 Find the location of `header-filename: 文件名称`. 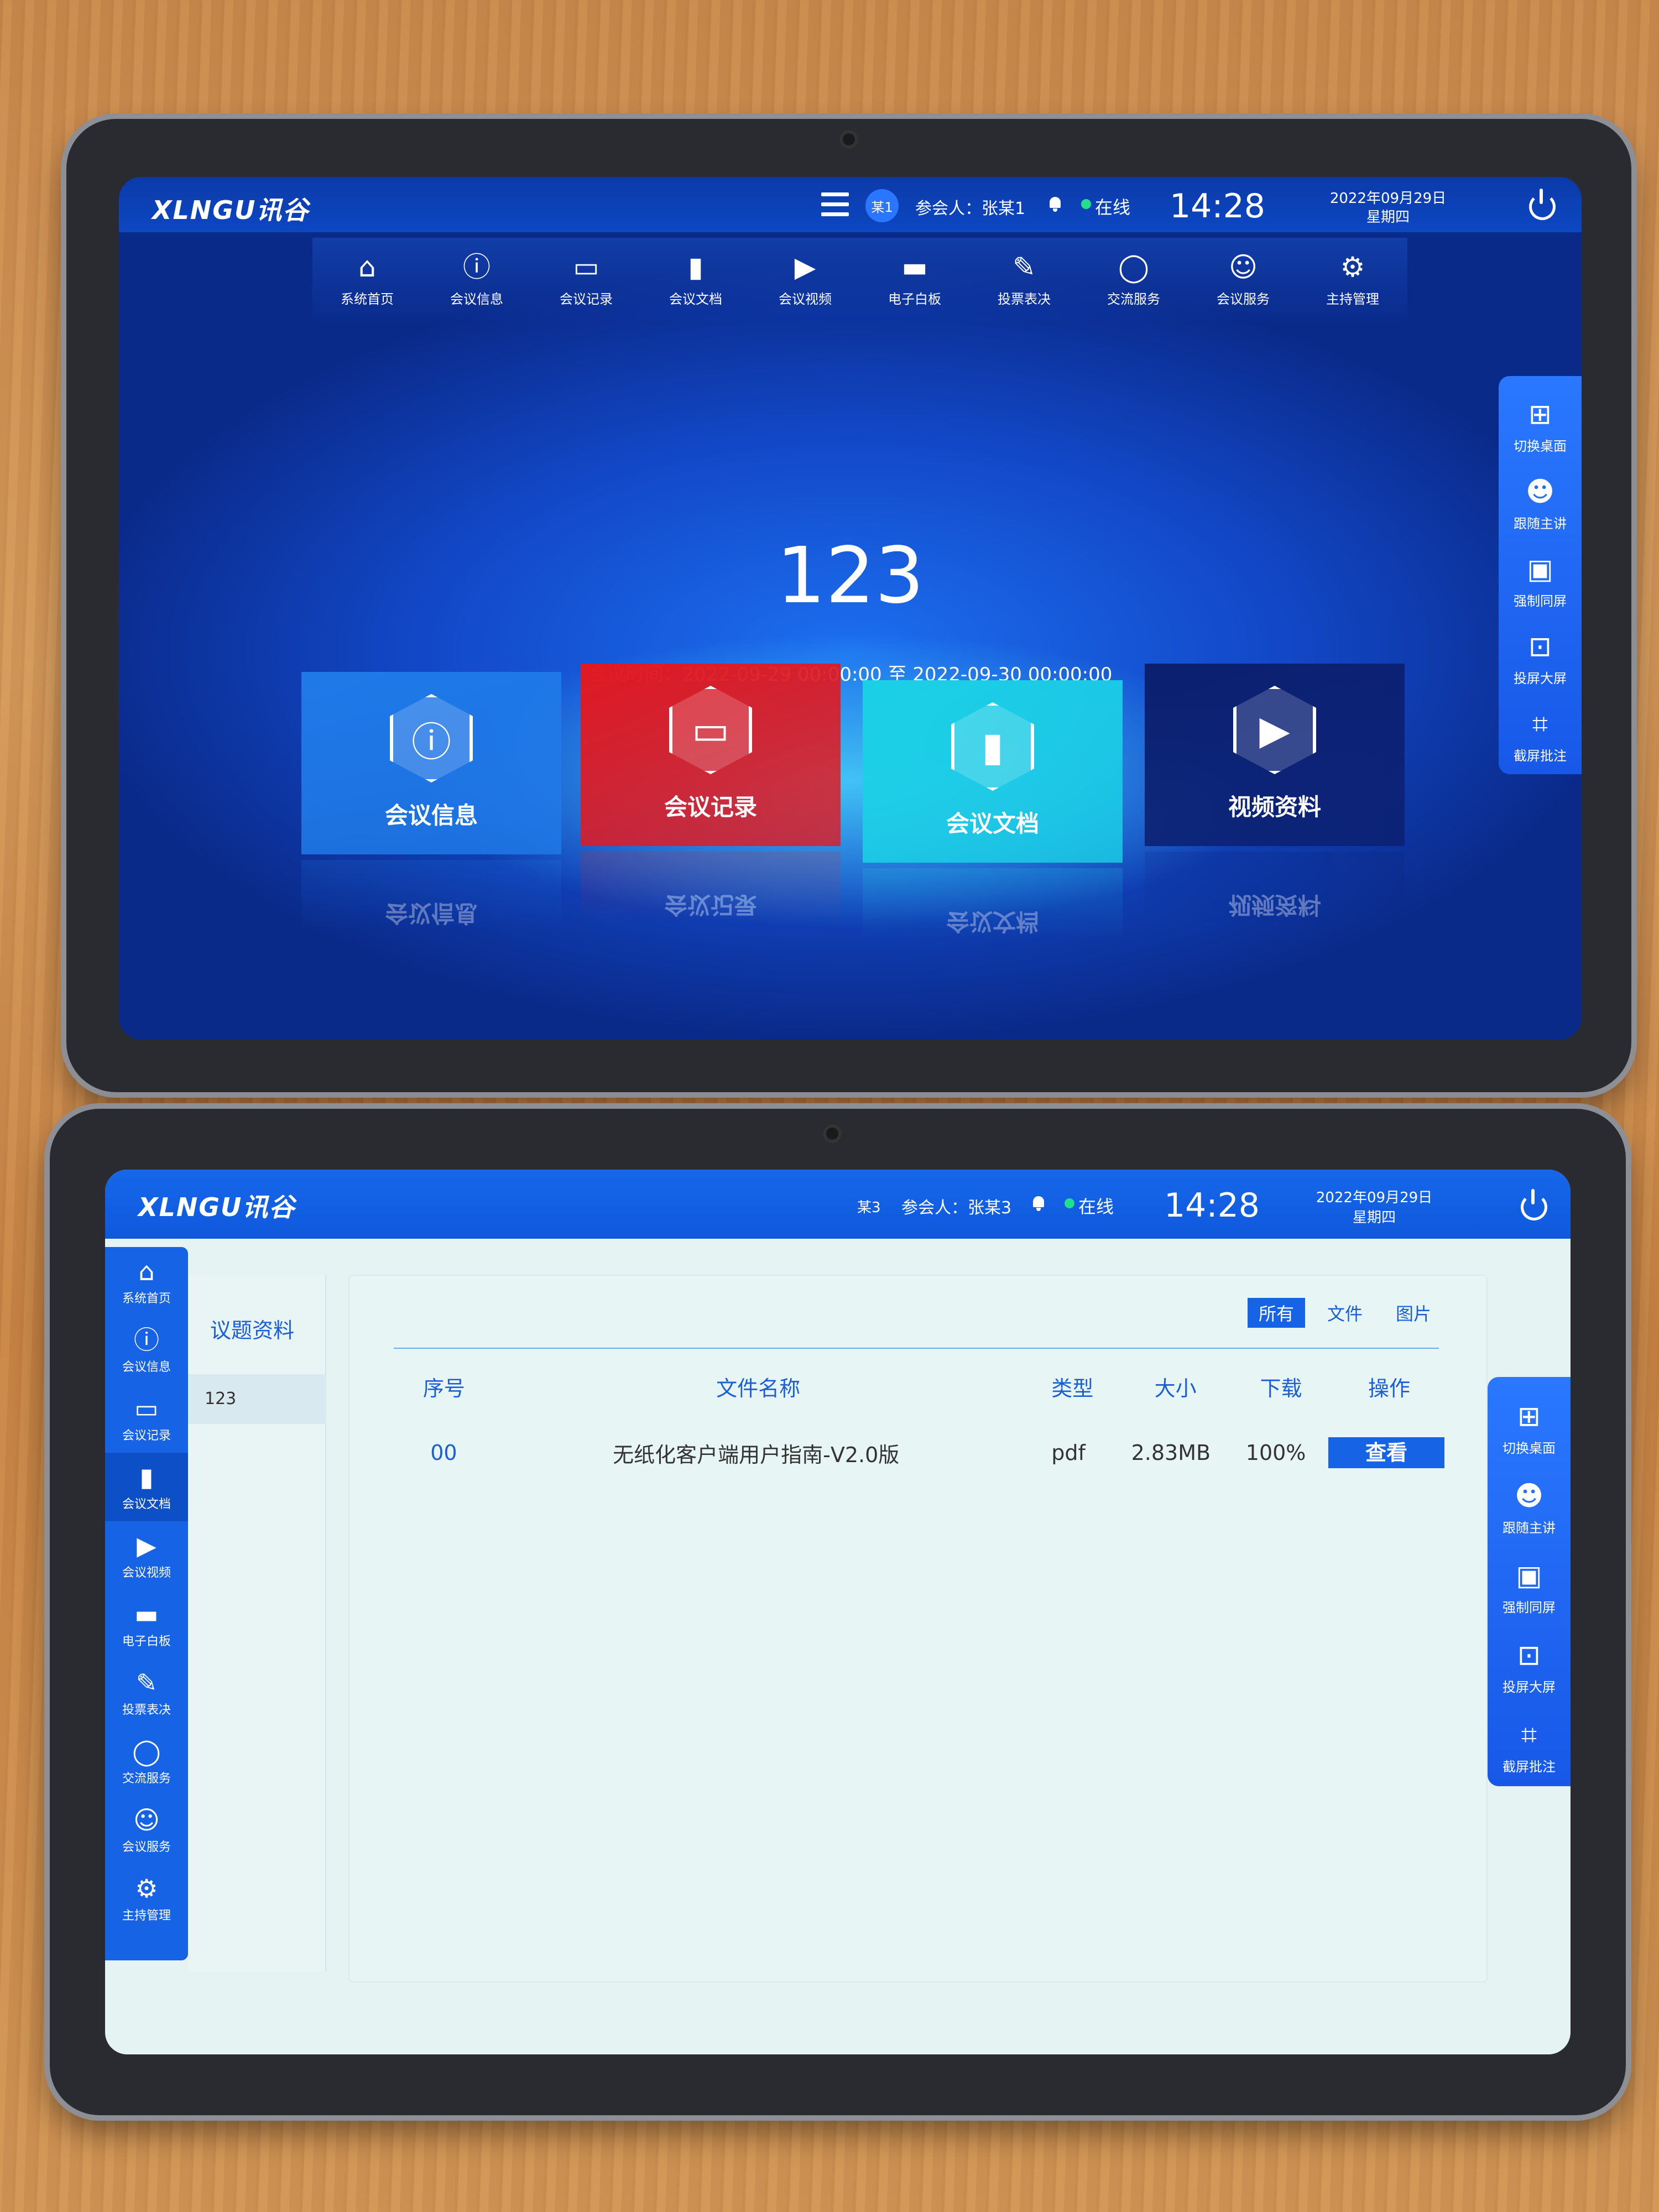

header-filename: 文件名称 is located at coordinates (759, 1389).